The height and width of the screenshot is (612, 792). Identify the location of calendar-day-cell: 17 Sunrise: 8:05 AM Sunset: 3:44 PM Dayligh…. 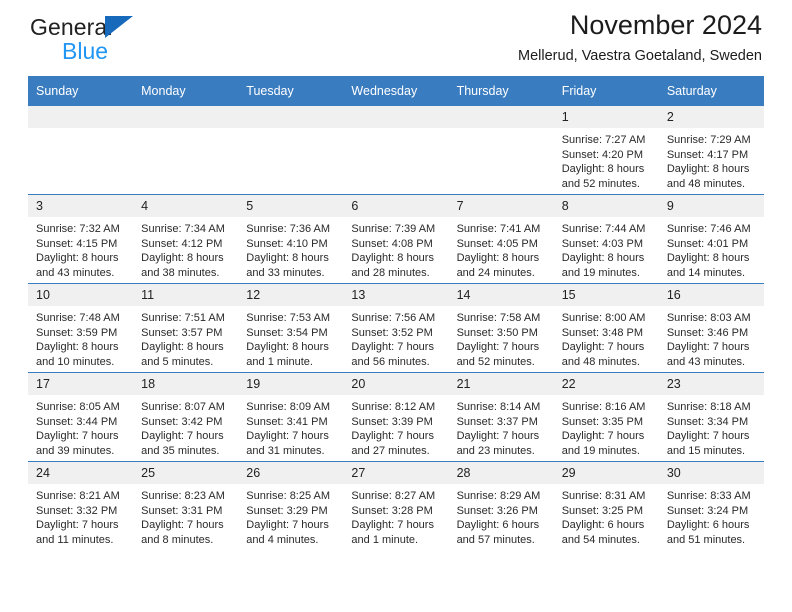
(81, 417).